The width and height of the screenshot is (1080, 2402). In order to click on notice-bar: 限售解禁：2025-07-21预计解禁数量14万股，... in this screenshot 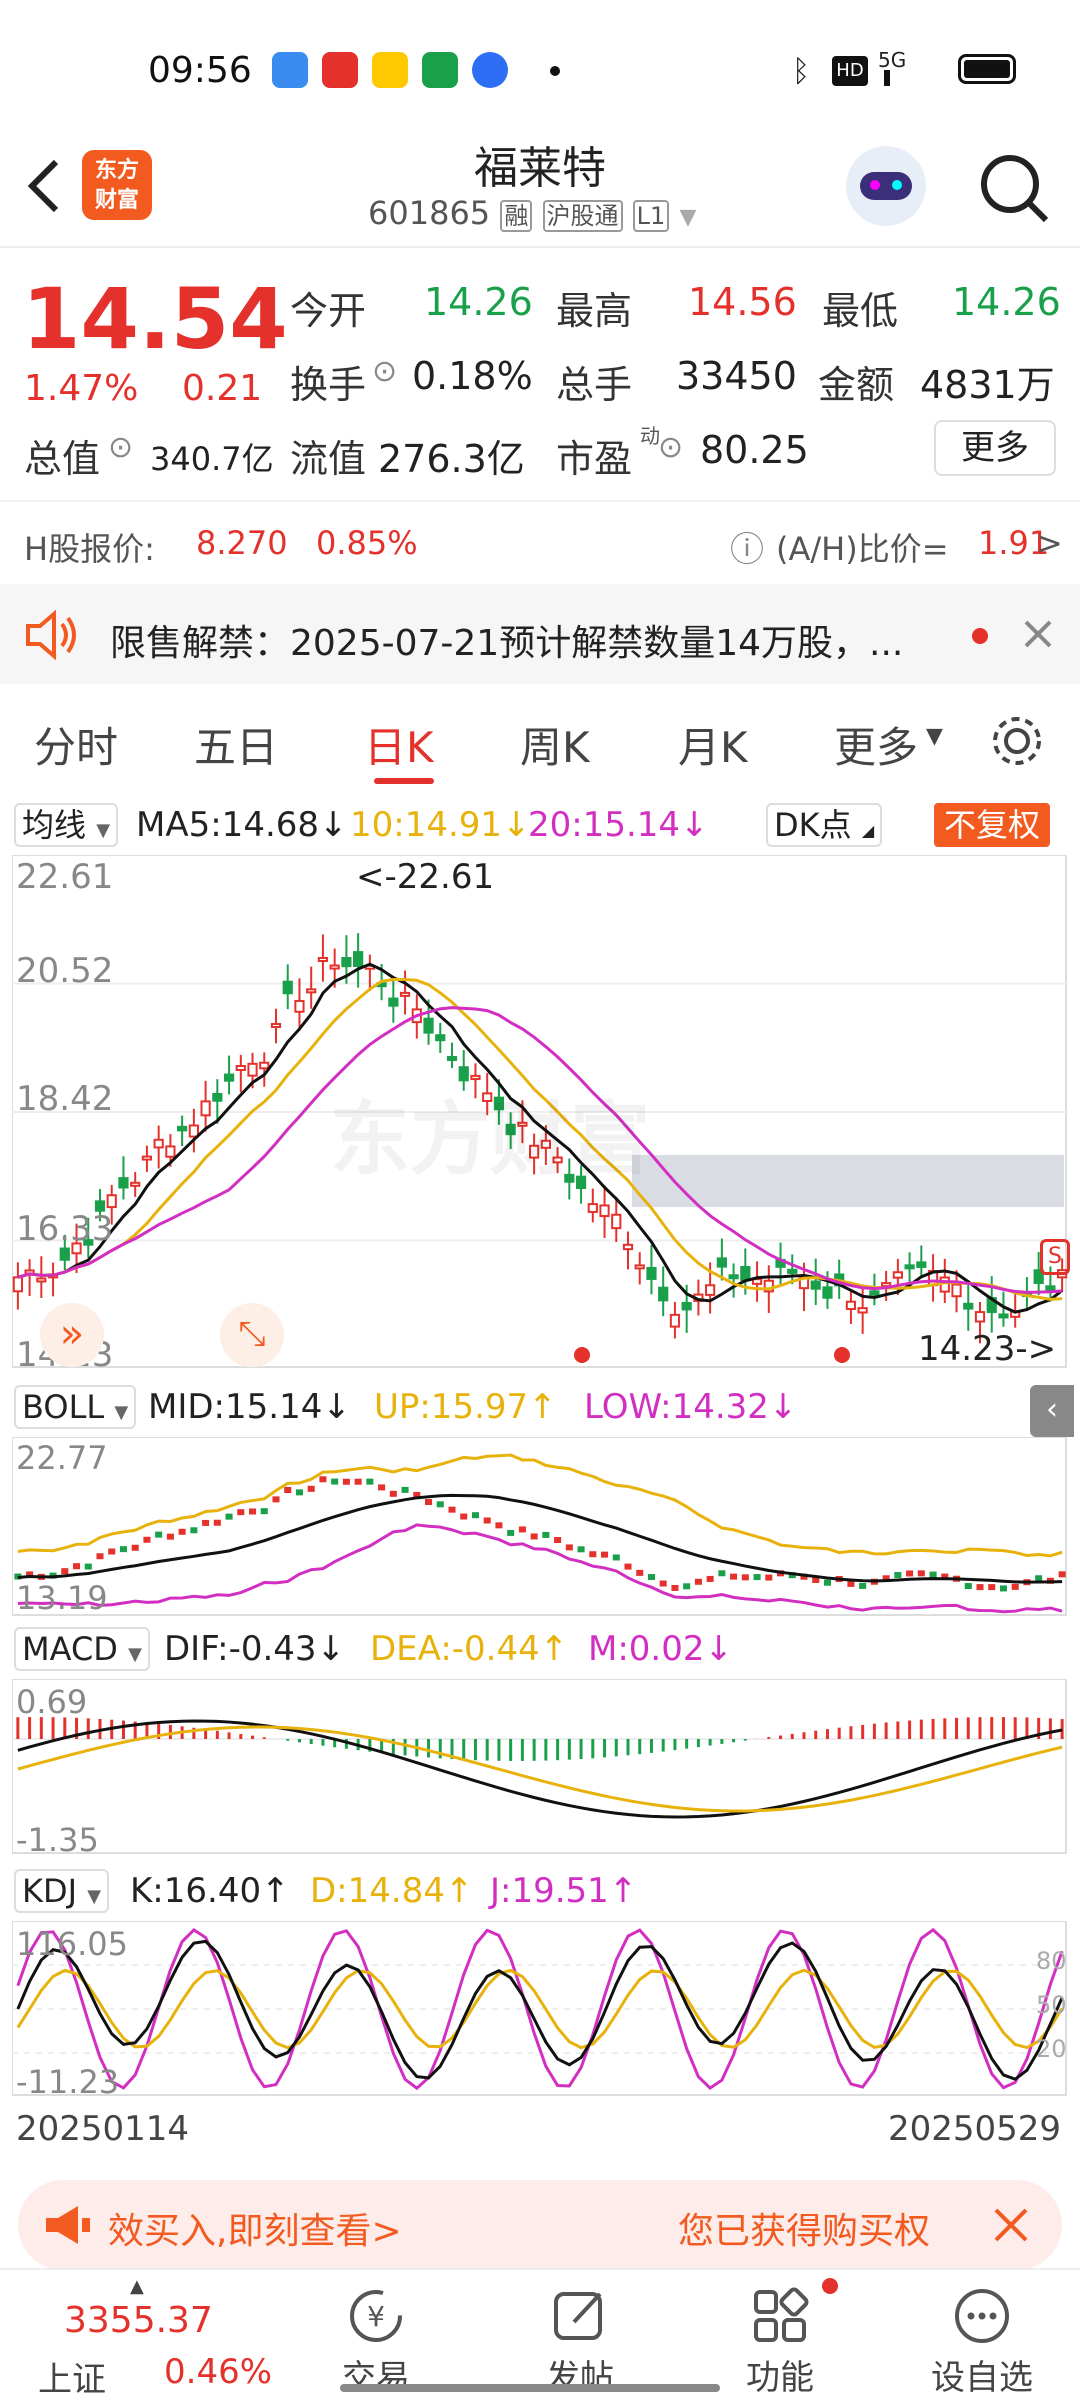, I will do `click(540, 634)`.